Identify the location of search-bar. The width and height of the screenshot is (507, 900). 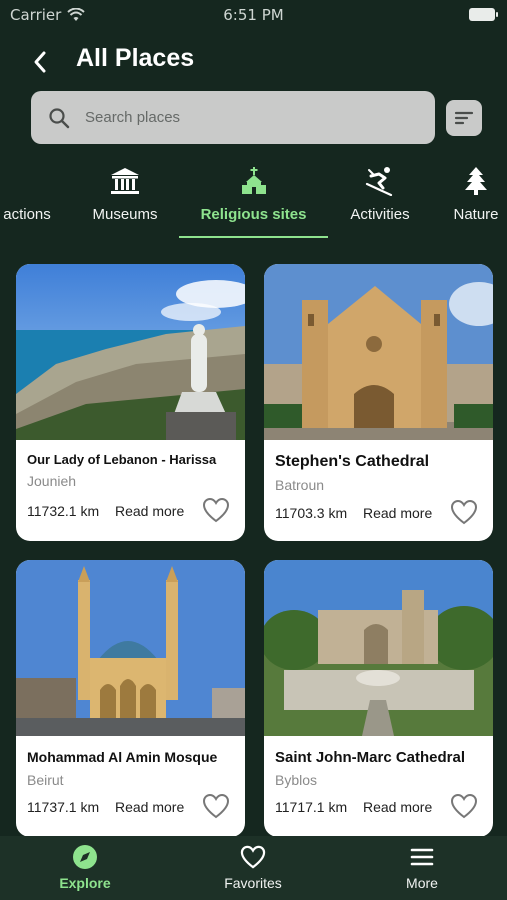
(233, 117).